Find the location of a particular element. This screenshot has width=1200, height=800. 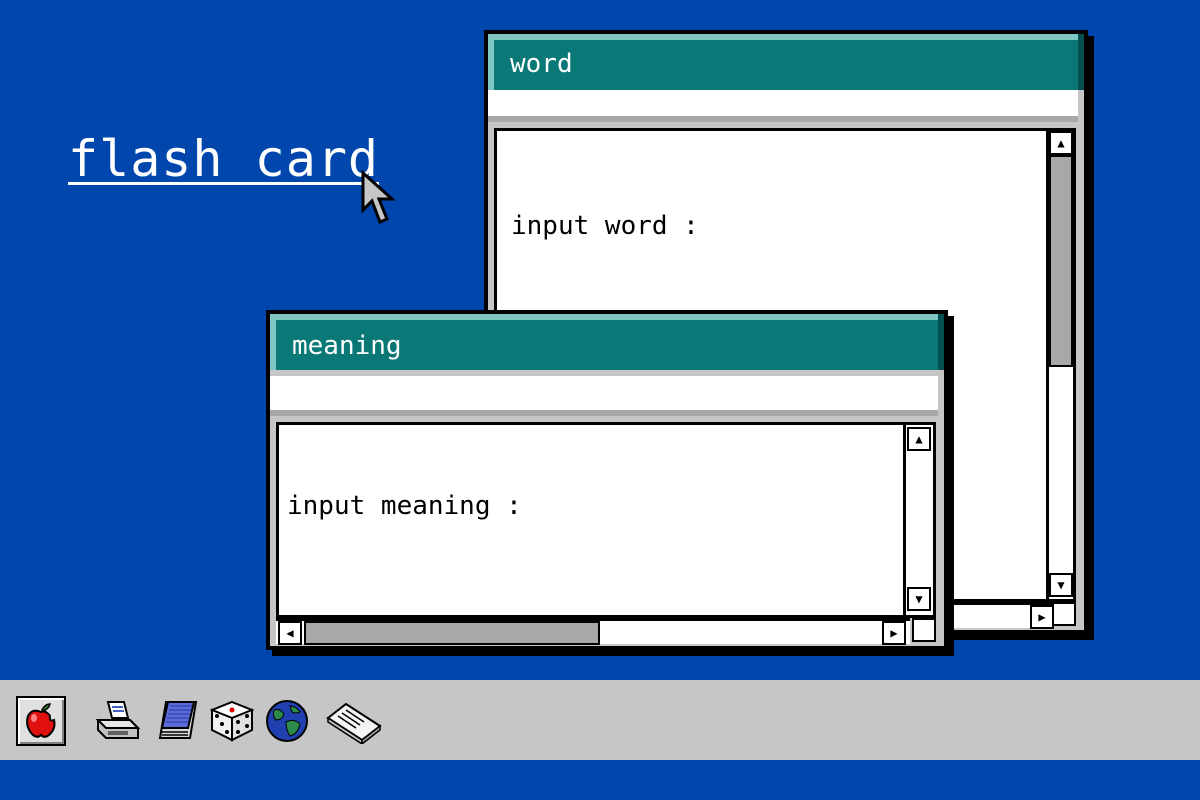

meaning-input-prompt: input meaning : is located at coordinates (404, 506).